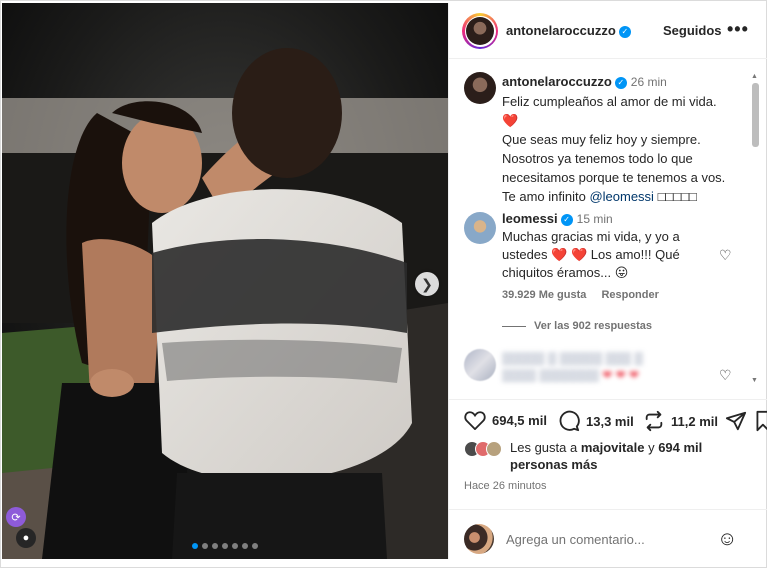 This screenshot has width=767, height=568. What do you see at coordinates (754, 380) in the screenshot?
I see `scroll-down-arrow-icon: ▼` at bounding box center [754, 380].